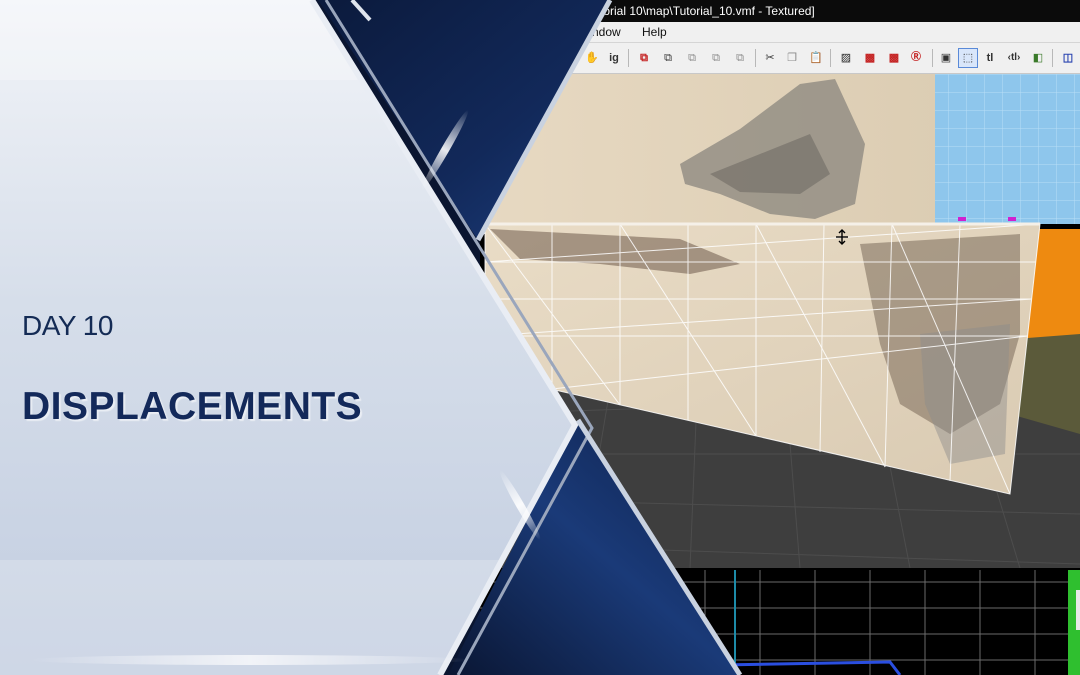 The width and height of the screenshot is (1080, 675). What do you see at coordinates (740, 58) in the screenshot?
I see `hide-icon: ⧉` at bounding box center [740, 58].